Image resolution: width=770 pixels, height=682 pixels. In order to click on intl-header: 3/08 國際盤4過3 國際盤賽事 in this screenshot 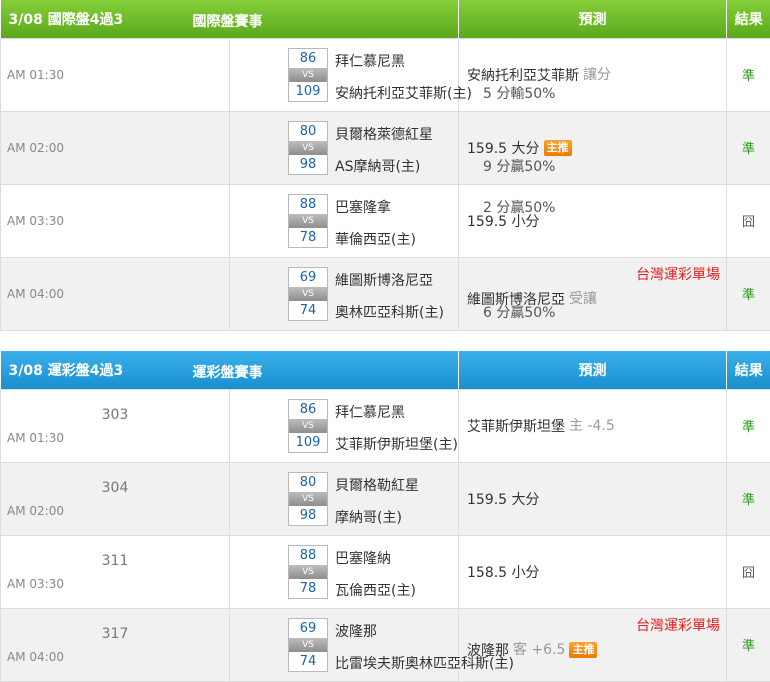, I will do `click(229, 19)`.